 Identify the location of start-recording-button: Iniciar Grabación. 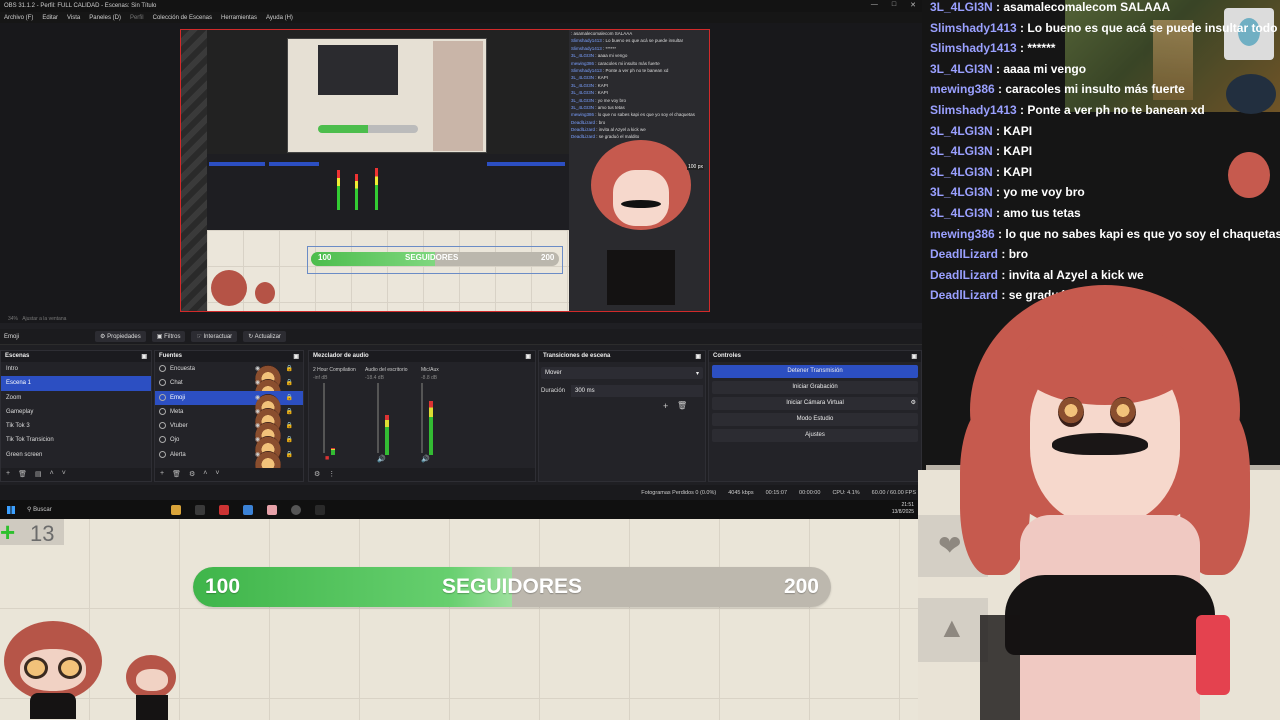
(815, 387).